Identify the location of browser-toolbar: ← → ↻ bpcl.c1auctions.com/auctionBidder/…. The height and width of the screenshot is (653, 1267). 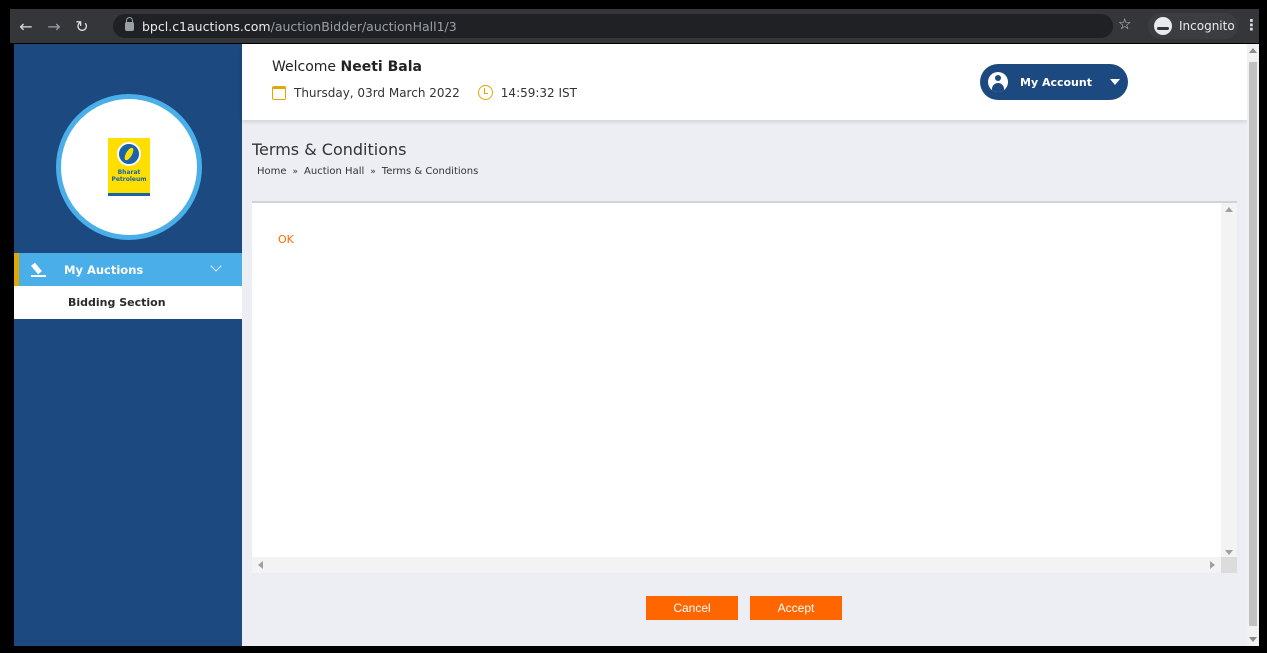
(634, 26).